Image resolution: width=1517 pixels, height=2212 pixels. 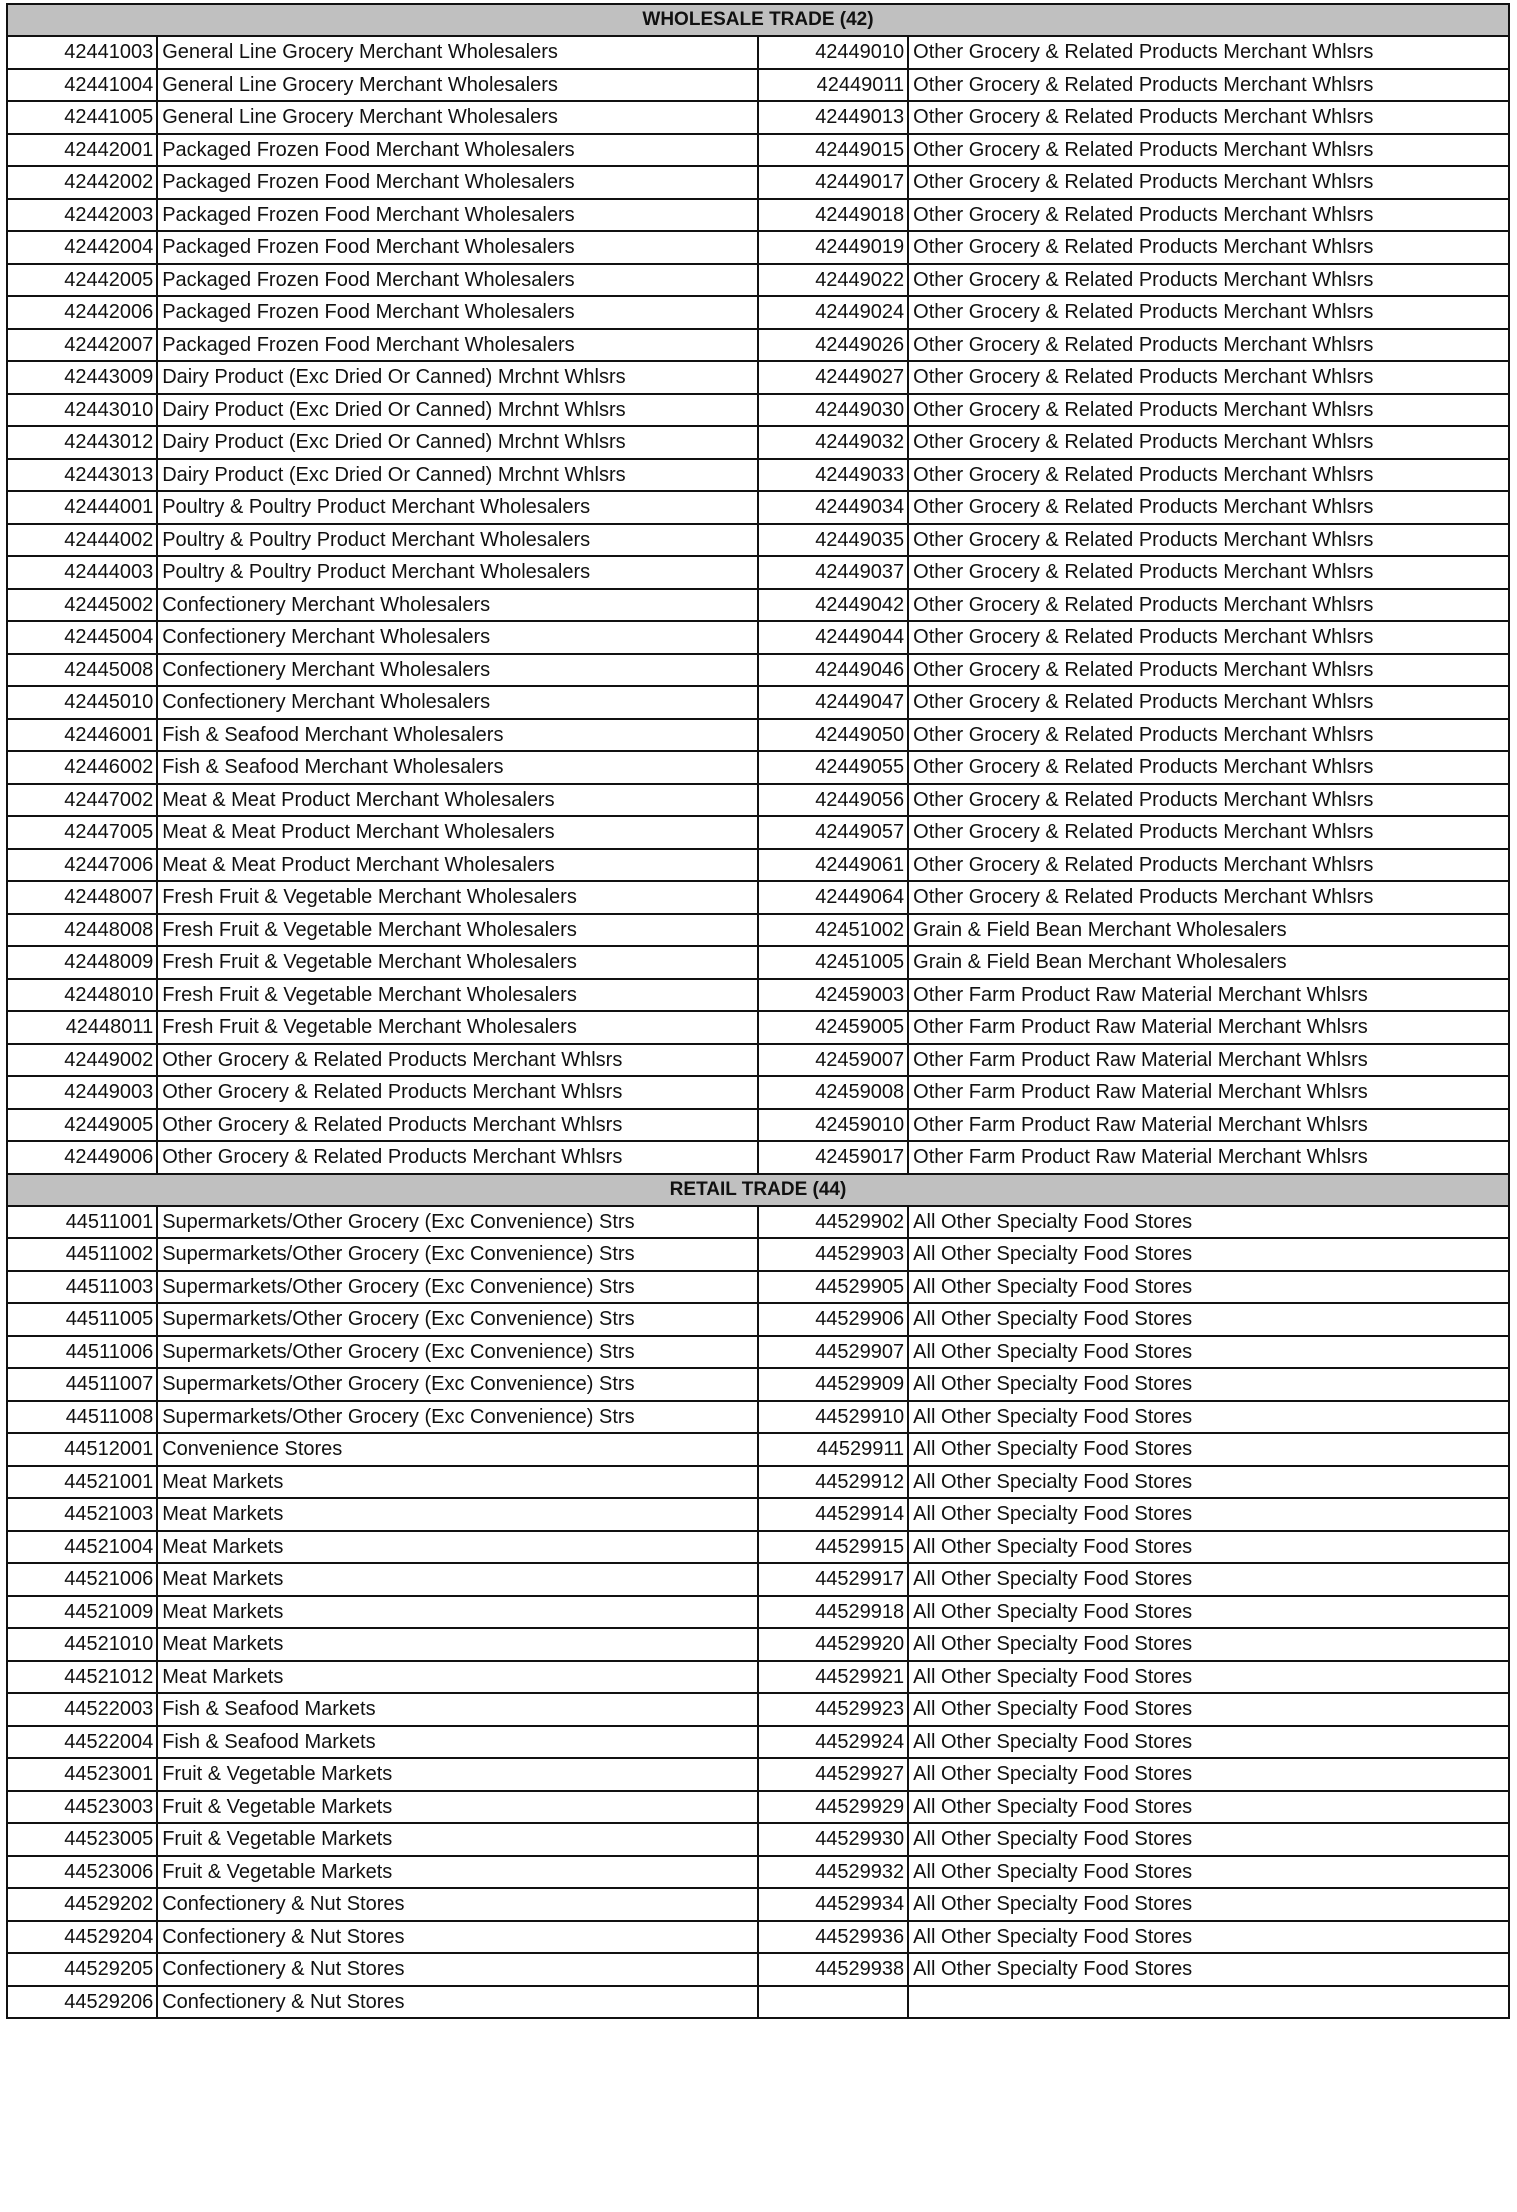 What do you see at coordinates (82, 2001) in the screenshot?
I see `left-code-cell: 44529206` at bounding box center [82, 2001].